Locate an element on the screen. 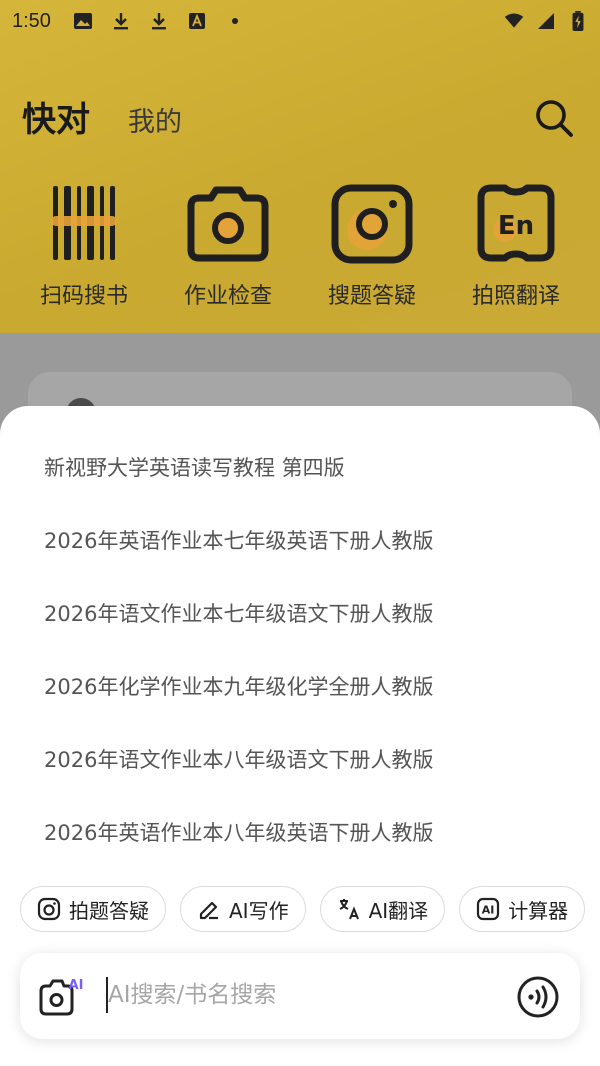 The width and height of the screenshot is (600, 1066). tool-search-question: 搜题答疑 is located at coordinates (372, 244).